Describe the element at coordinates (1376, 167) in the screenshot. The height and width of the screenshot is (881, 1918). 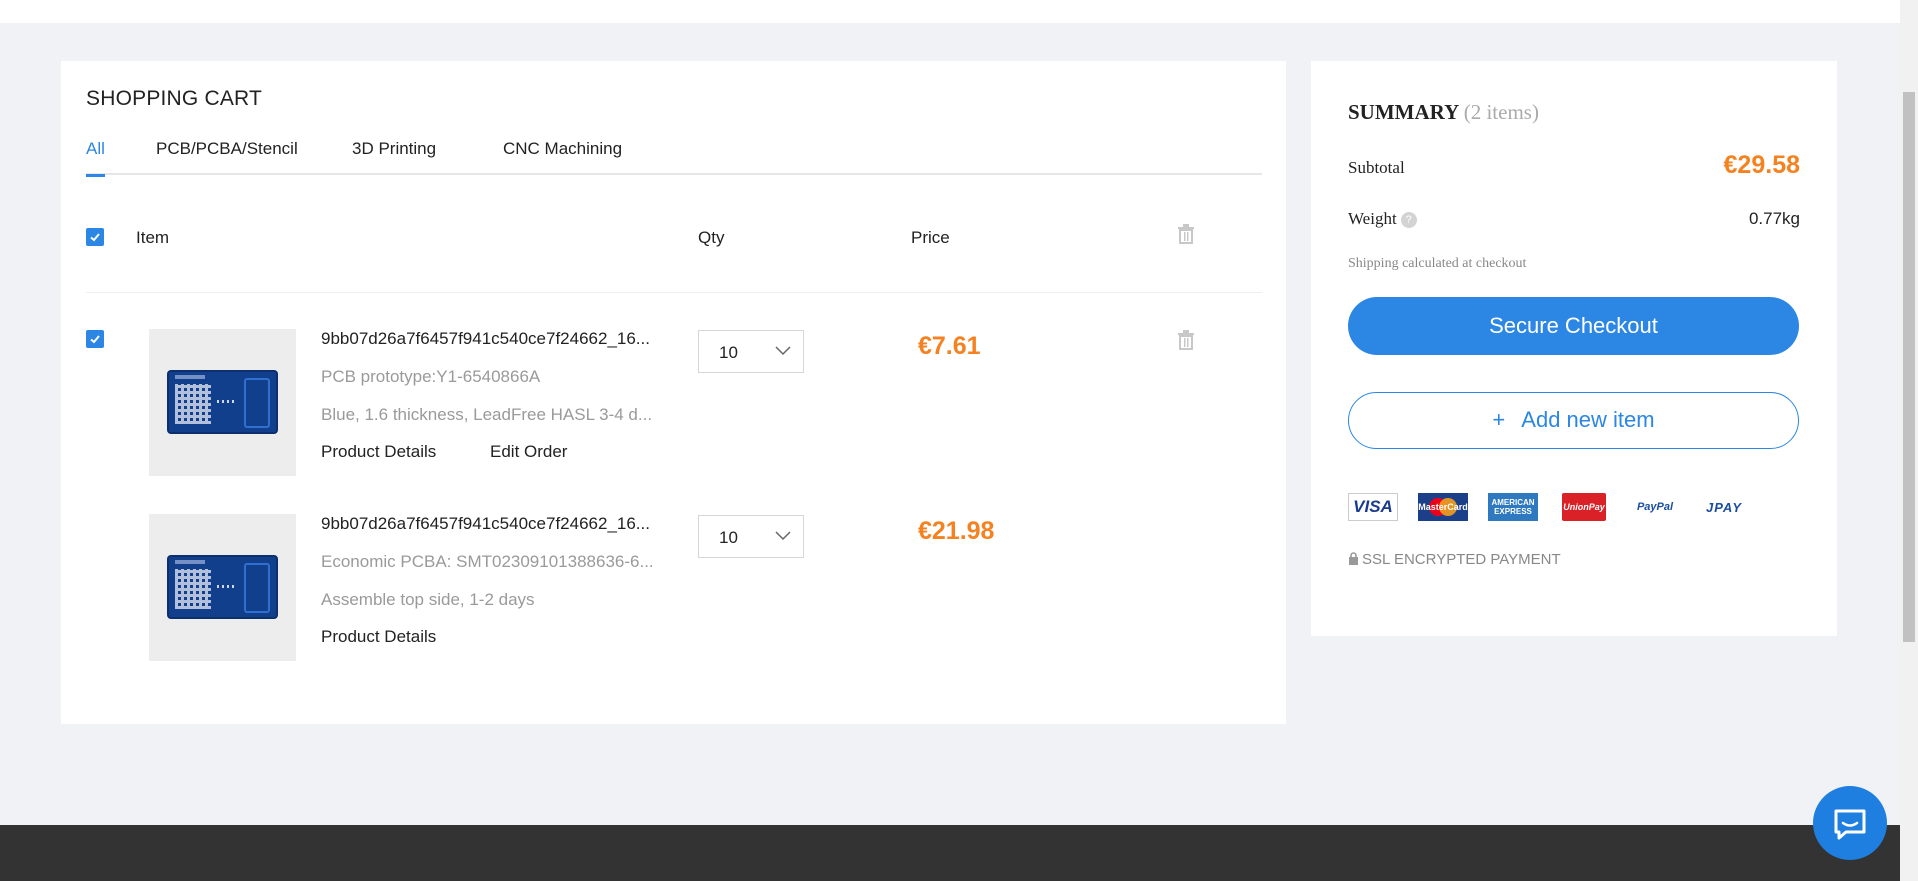
I see `subtotal-label: Subtotal` at that location.